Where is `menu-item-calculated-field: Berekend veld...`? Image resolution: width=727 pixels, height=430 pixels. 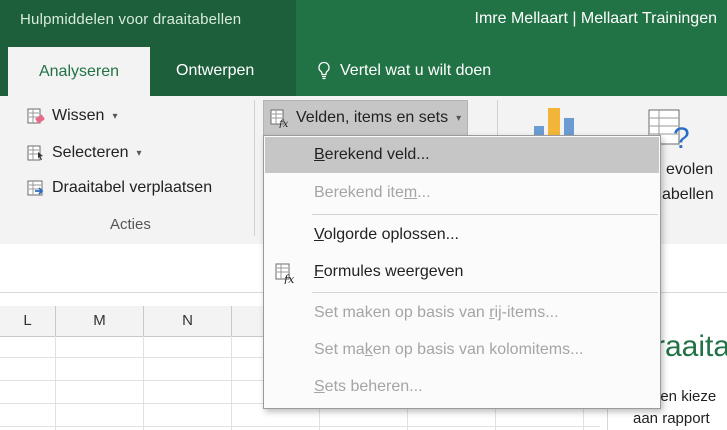
menu-item-calculated-field: Berekend veld... is located at coordinates (462, 155).